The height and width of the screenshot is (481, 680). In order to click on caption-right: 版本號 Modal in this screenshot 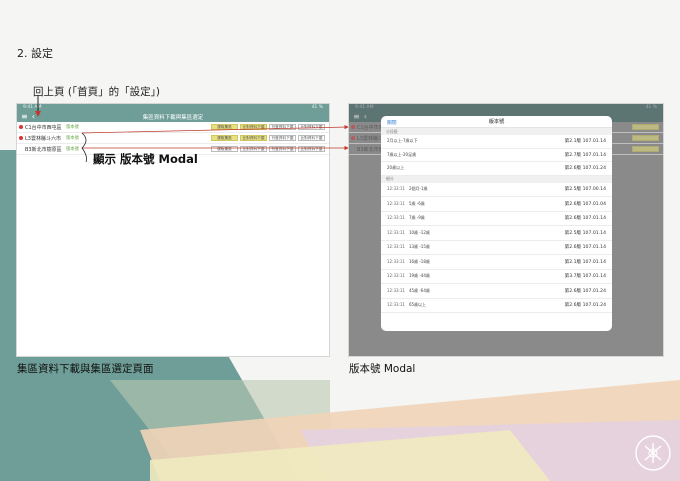, I will do `click(382, 369)`.